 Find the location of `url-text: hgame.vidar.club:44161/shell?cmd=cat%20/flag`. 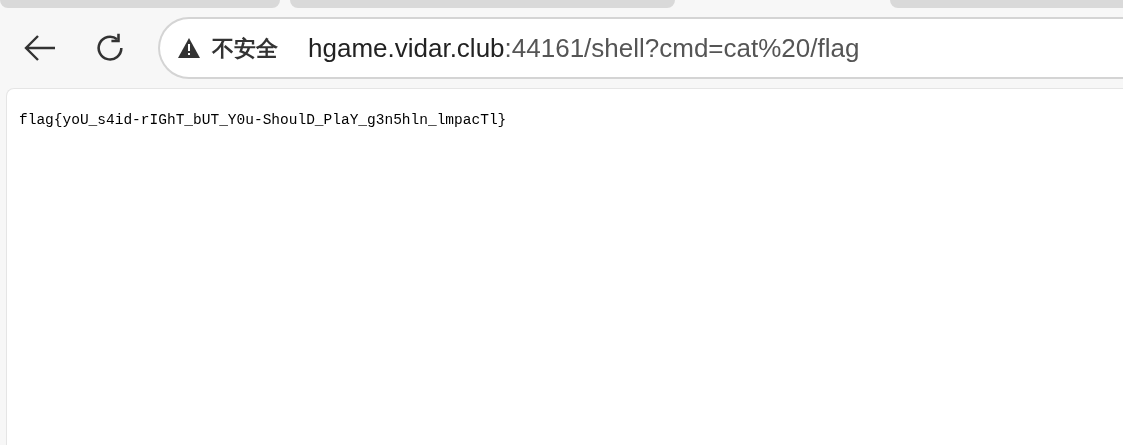

url-text: hgame.vidar.club:44161/shell?cmd=cat%20/flag is located at coordinates (584, 48).